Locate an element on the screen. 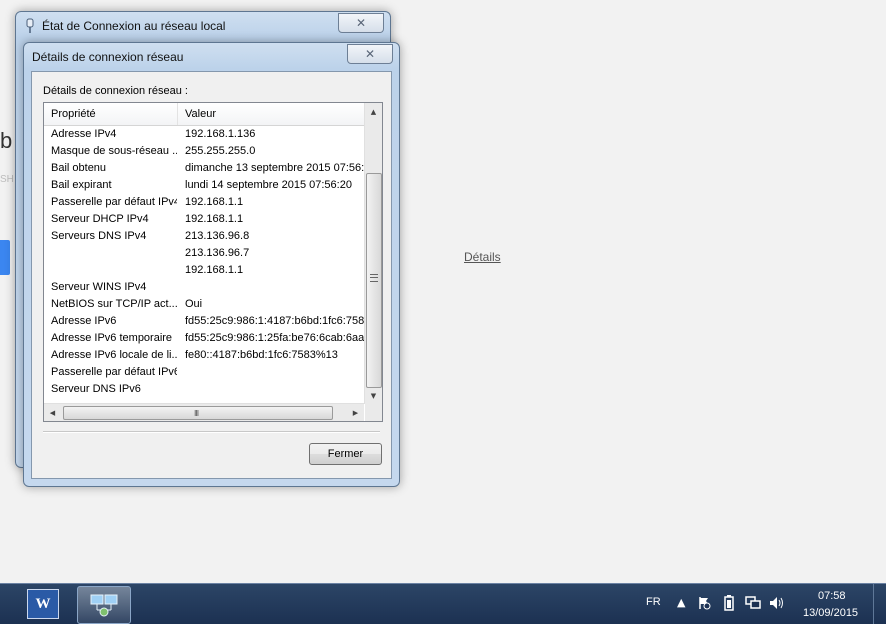 This screenshot has height=624, width=886. connection-status-titlebar: État de Connexion au réseau local ✕ is located at coordinates (203, 26).